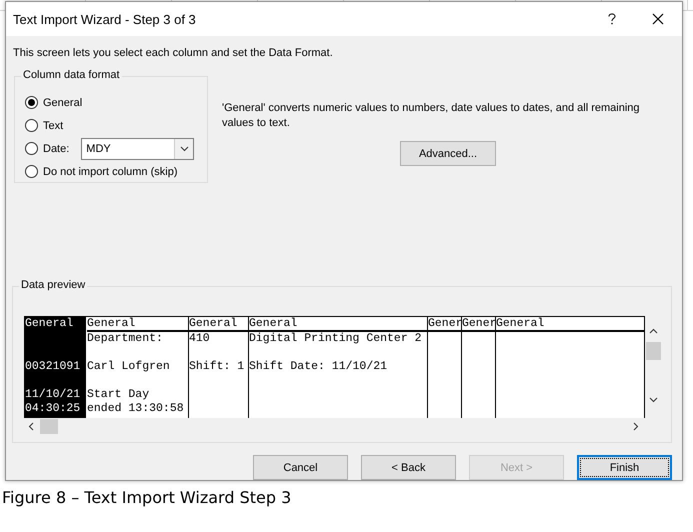 The height and width of the screenshot is (532, 693). I want to click on table-column: General 410 Shift: 1, so click(219, 367).